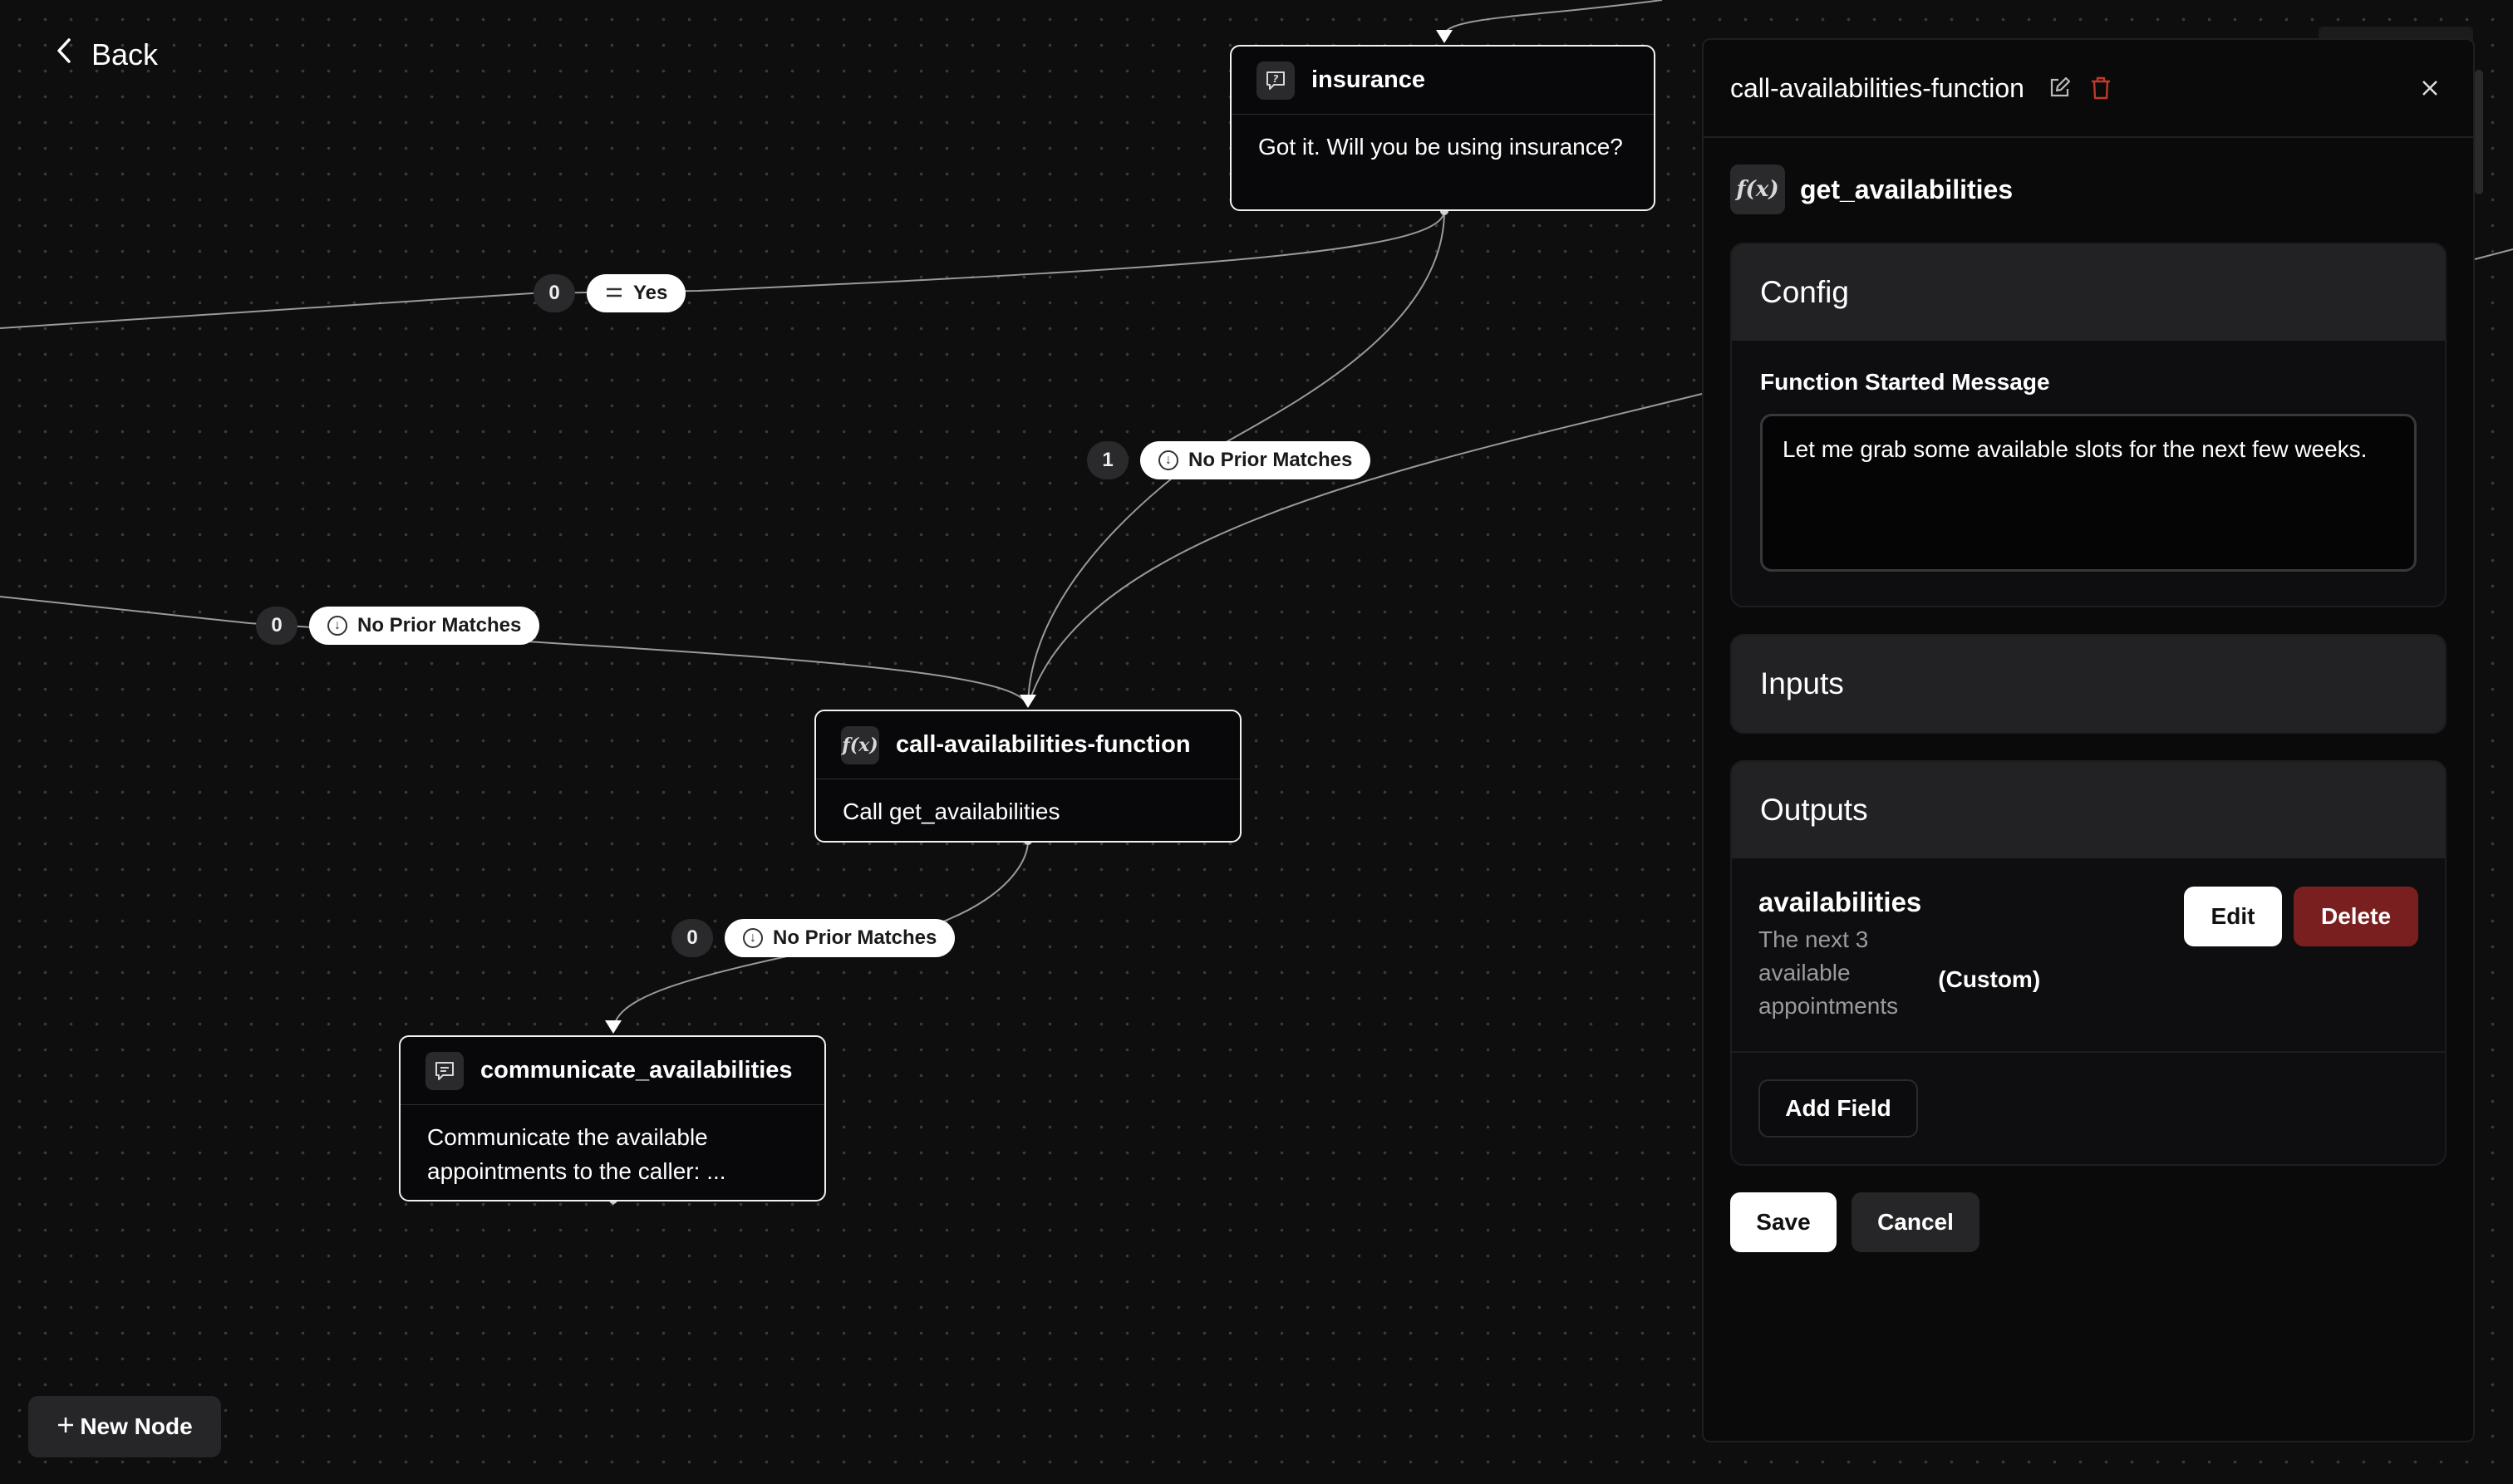 The image size is (2513, 1484). Describe the element at coordinates (614, 293) in the screenshot. I see `equals-icon` at that location.